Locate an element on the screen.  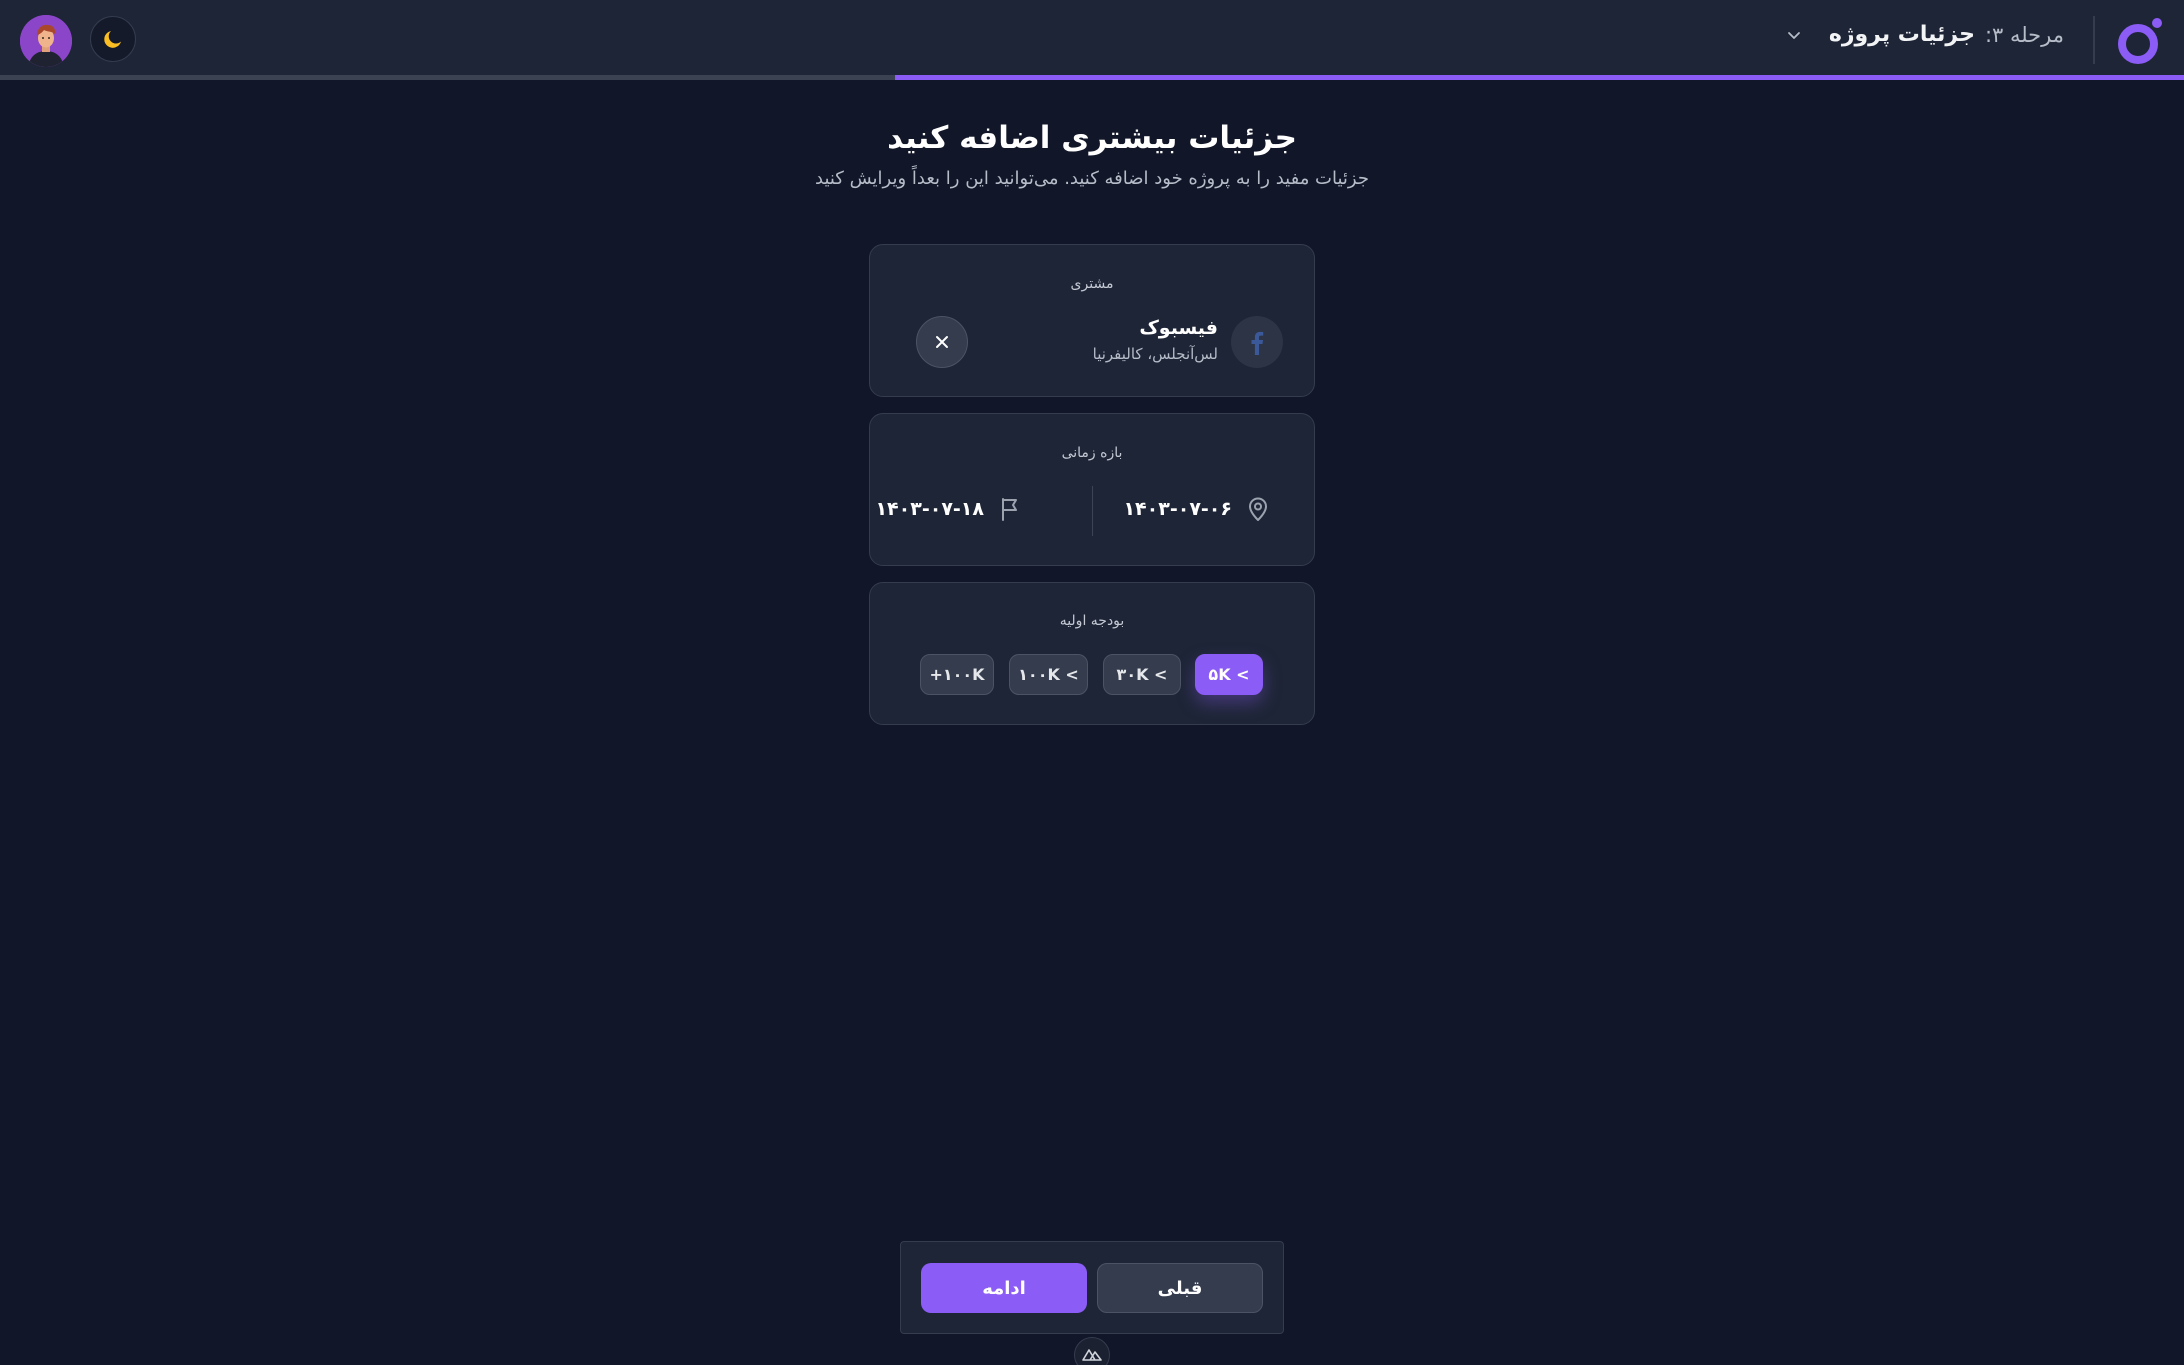
budget-card: بودجه اولیه ۵K < ۳۰K < ۱۰۰K < +۱۰۰K is located at coordinates (1092, 653).